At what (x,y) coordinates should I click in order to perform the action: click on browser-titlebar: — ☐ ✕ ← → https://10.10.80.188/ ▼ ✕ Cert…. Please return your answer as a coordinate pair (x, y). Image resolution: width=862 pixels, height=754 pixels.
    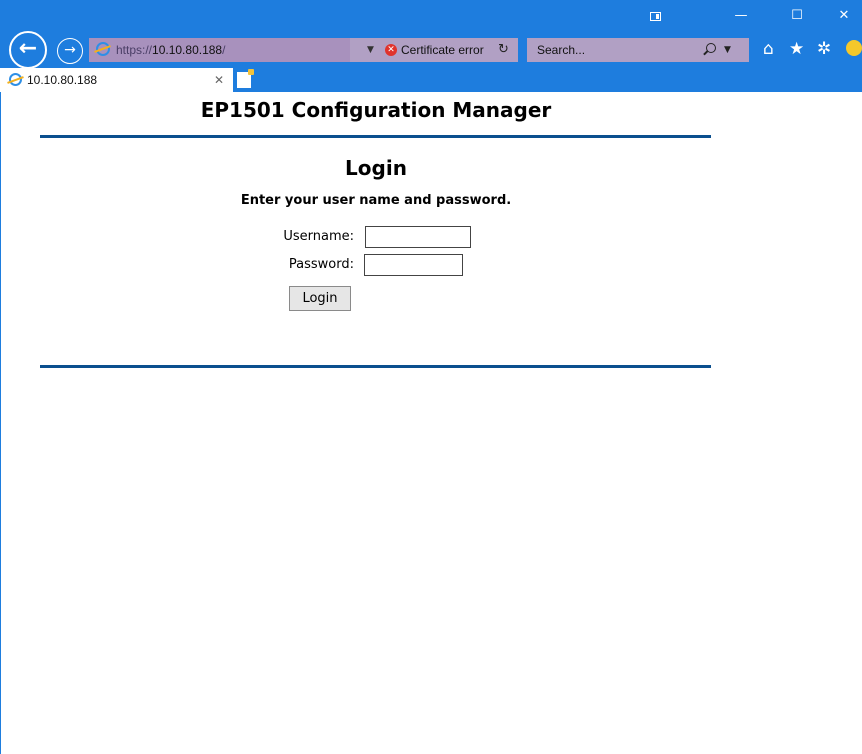
    Looking at the image, I should click on (431, 34).